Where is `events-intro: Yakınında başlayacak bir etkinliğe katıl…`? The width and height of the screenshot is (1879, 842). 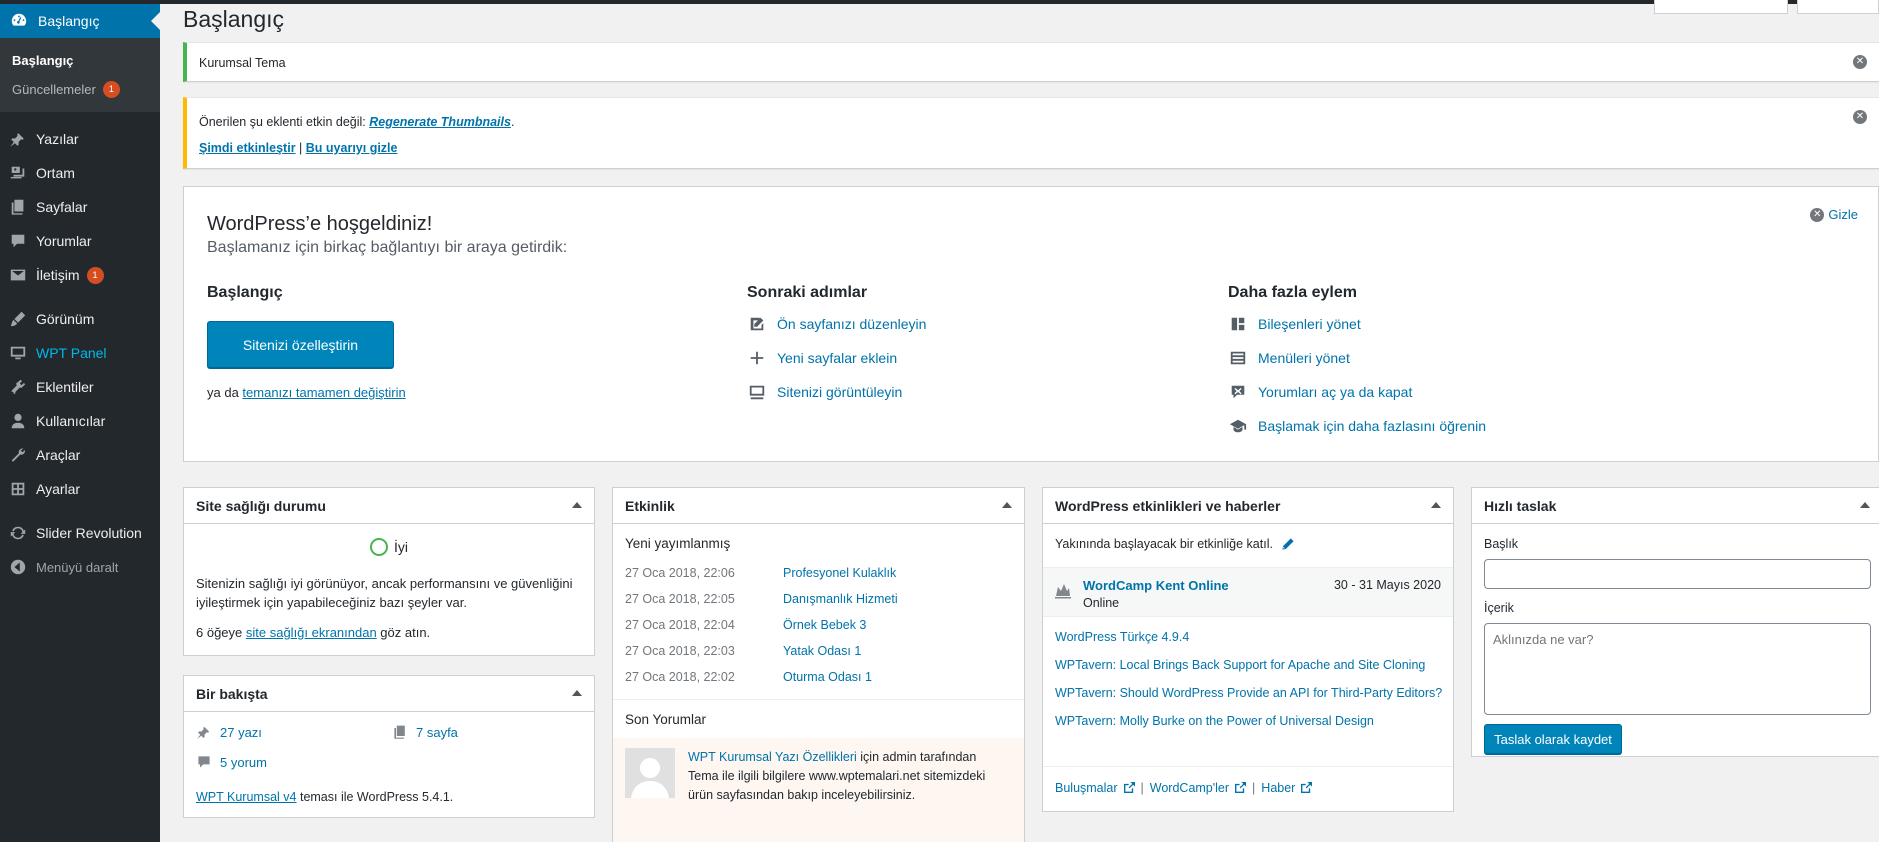 events-intro: Yakınında başlayacak bir etkinliğe katıl… is located at coordinates (1175, 544).